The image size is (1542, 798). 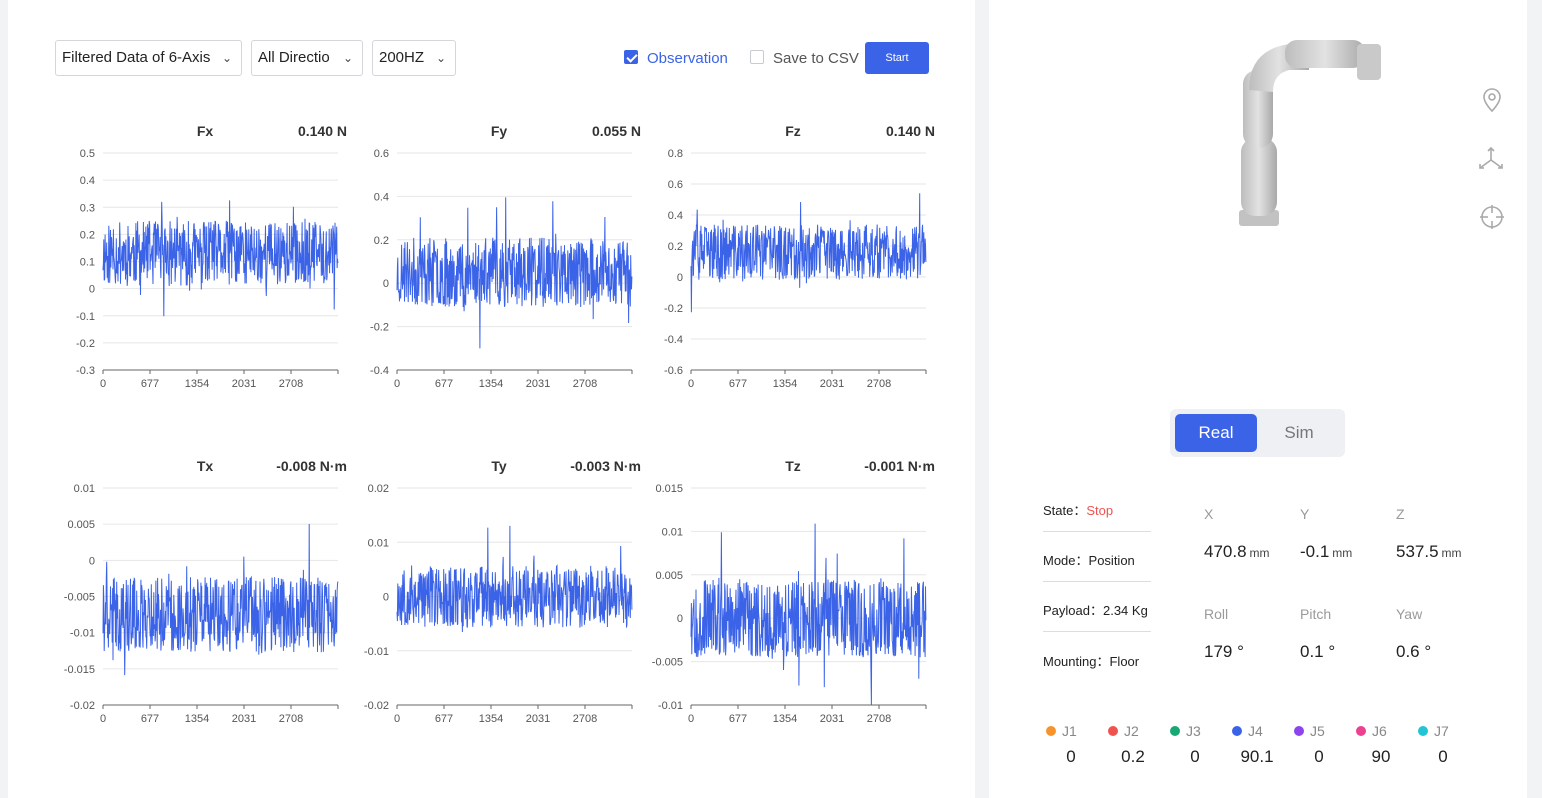 What do you see at coordinates (1409, 614) in the screenshot?
I see `yaw-label: Yaw` at bounding box center [1409, 614].